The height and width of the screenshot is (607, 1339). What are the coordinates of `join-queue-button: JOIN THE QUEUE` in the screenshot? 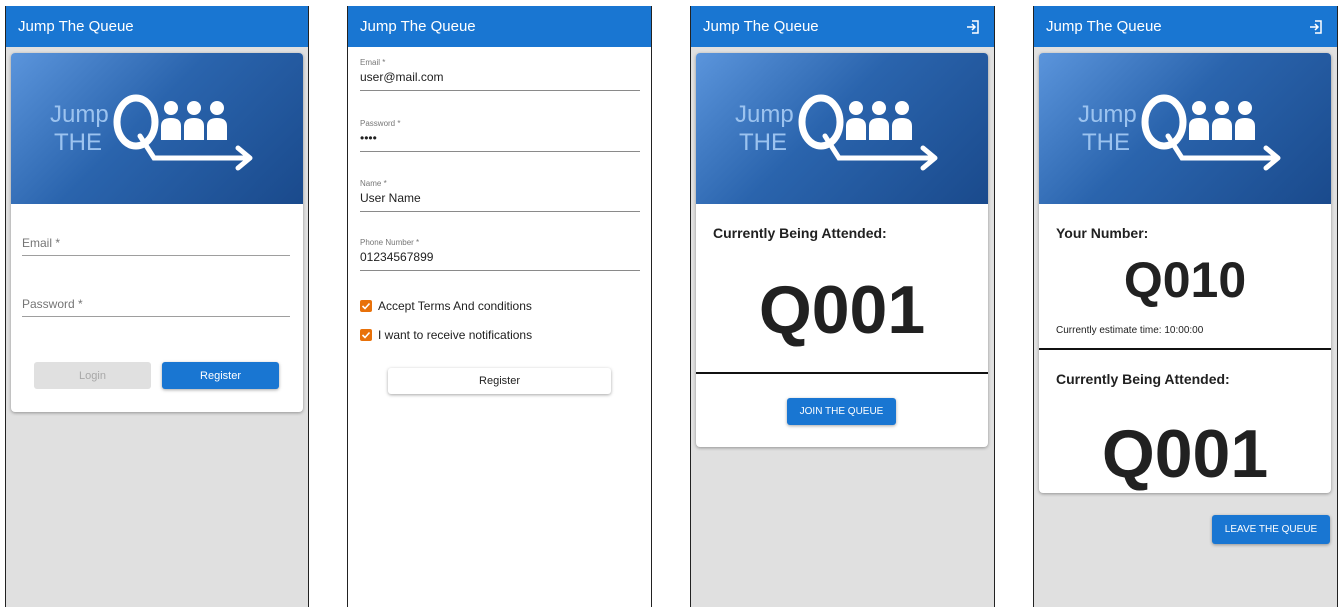 It's located at (841, 411).